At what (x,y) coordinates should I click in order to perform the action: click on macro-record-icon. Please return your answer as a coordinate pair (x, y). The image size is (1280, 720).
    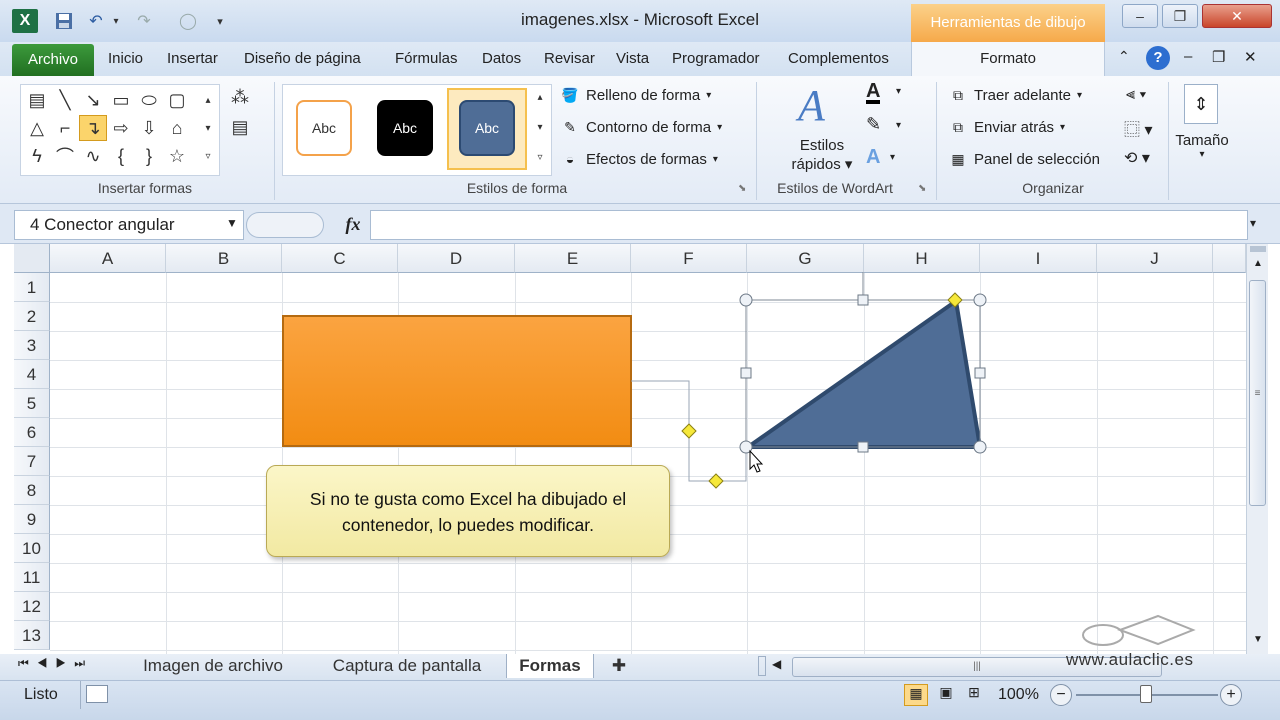
    Looking at the image, I should click on (97, 694).